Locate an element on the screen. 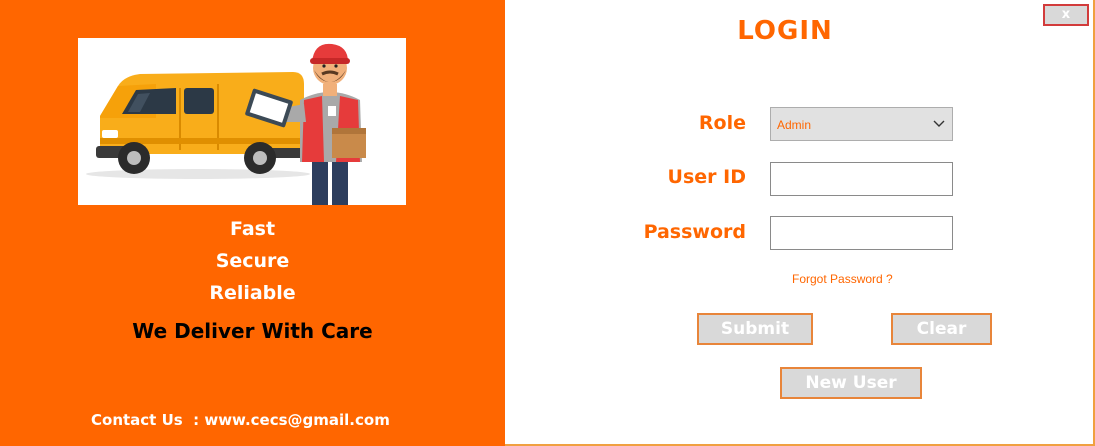 The height and width of the screenshot is (446, 1095). slogan: We Deliver With Care is located at coordinates (252, 331).